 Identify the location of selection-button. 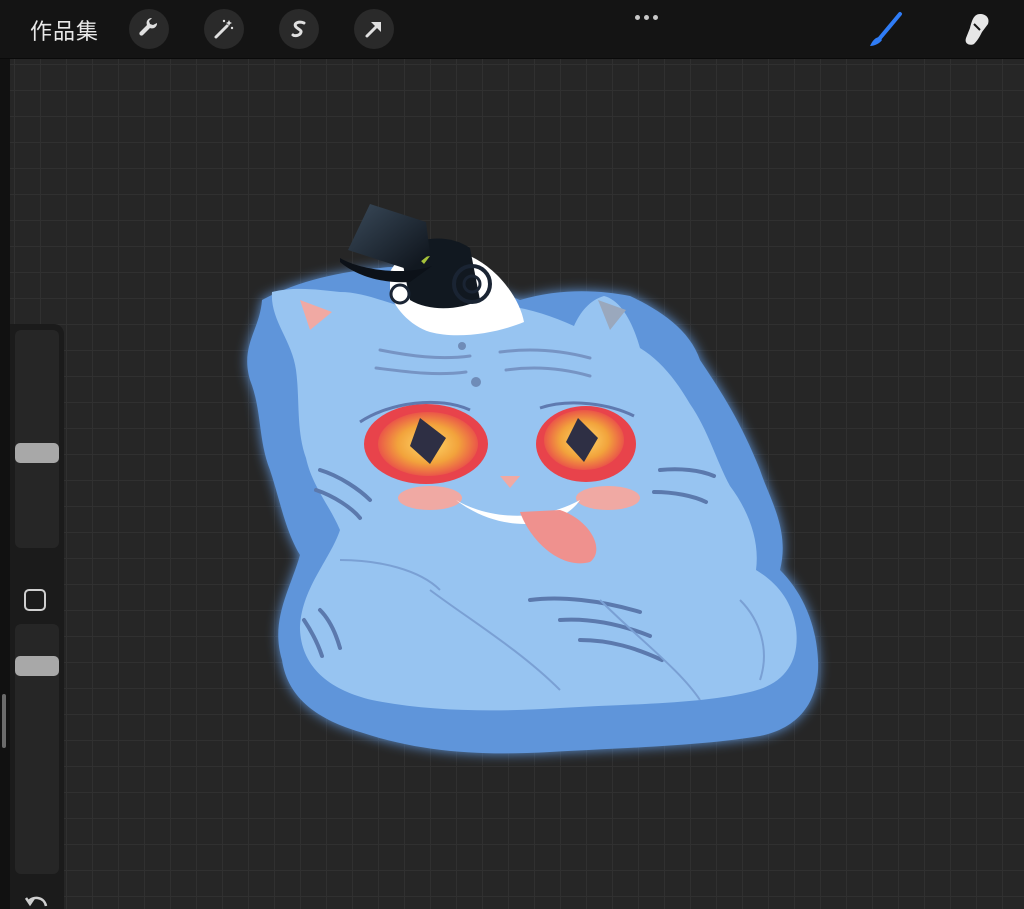
(299, 29).